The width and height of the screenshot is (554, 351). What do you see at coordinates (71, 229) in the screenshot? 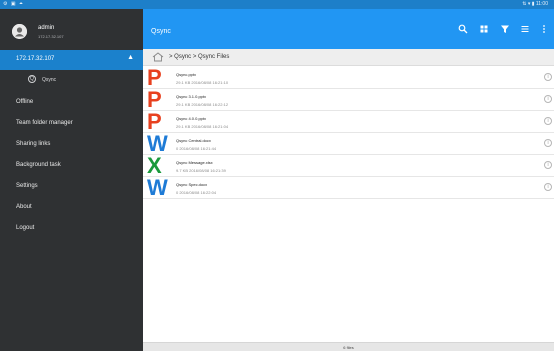
I see `sidebar-item-logout: Logout` at bounding box center [71, 229].